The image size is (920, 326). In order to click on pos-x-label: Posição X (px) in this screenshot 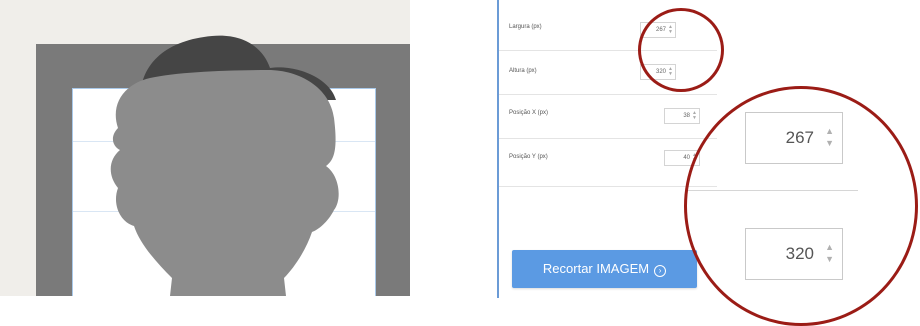, I will do `click(529, 113)`.